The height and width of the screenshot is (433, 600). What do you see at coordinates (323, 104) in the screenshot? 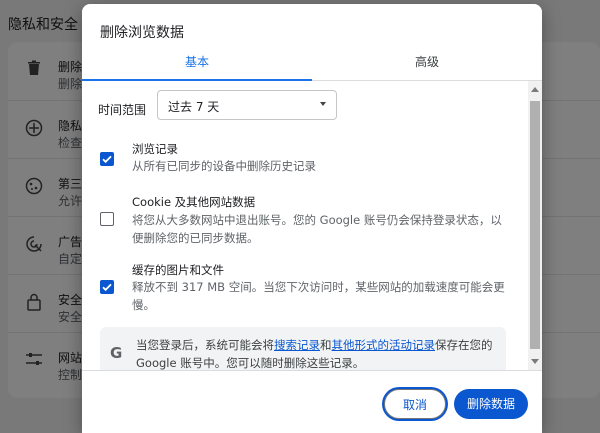
I see `dropdown-arrow-icon` at bounding box center [323, 104].